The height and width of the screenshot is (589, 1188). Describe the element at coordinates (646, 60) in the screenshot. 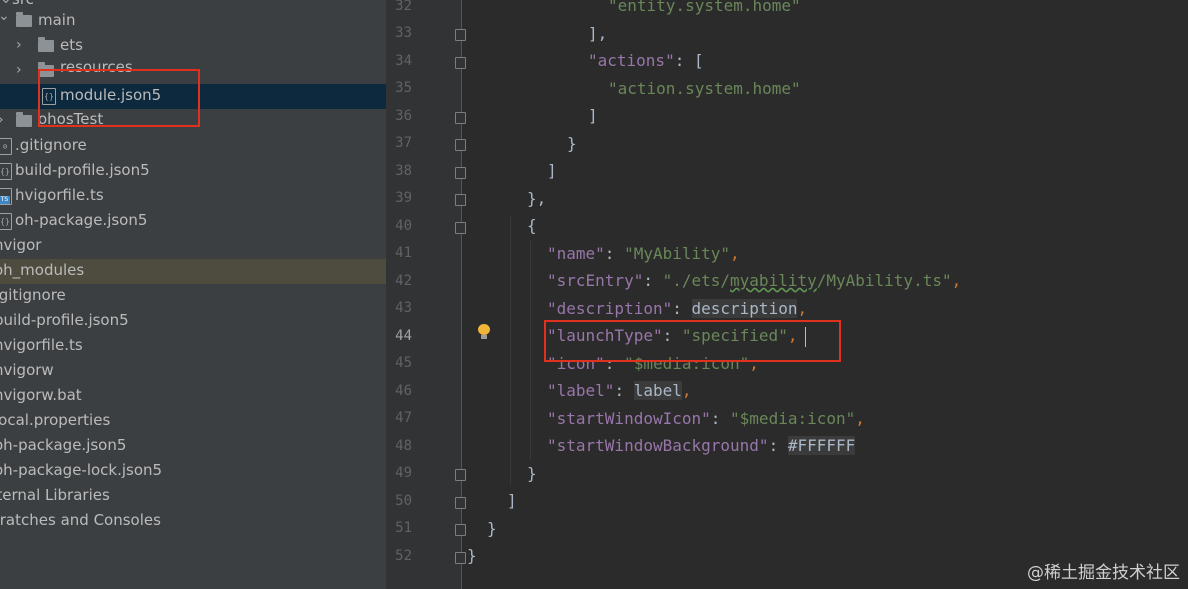

I see `code-line-34: "actions": [` at that location.